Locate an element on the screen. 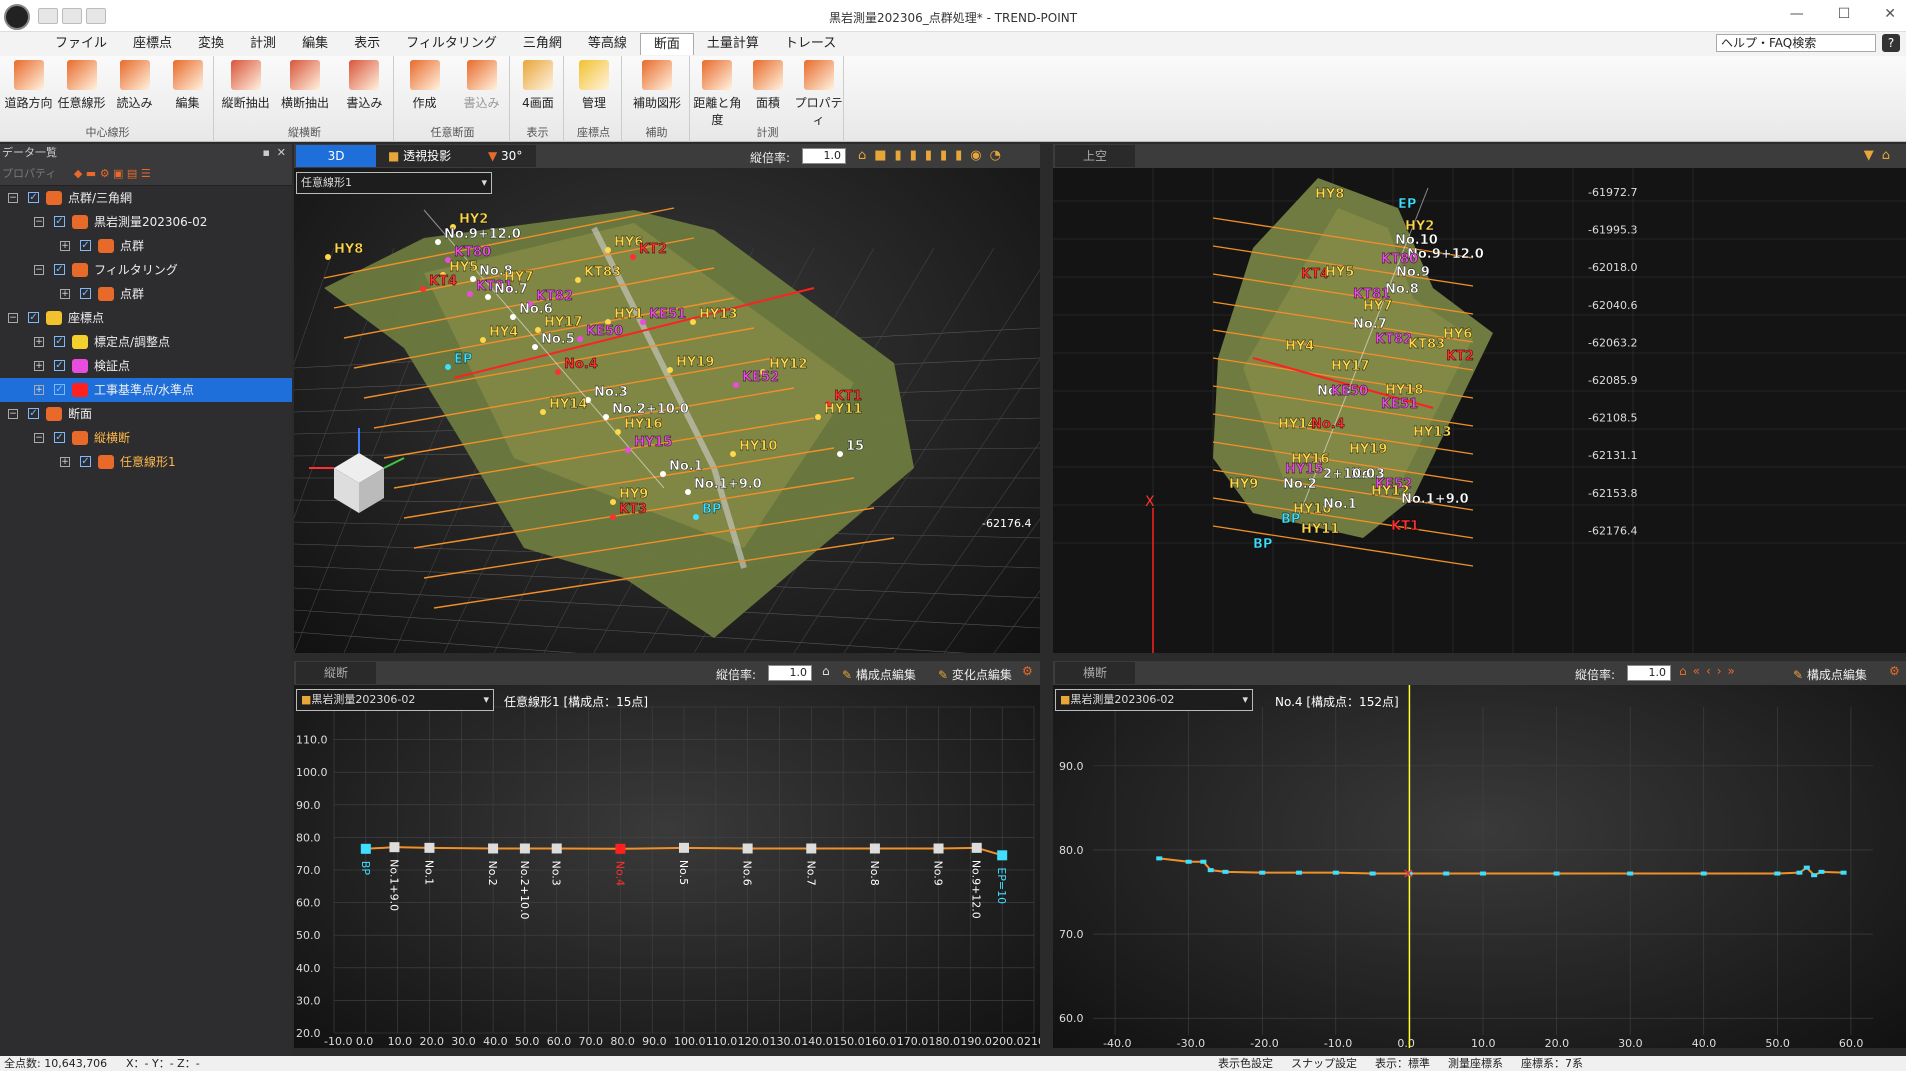  ribbon-tool-0-3: 編集 is located at coordinates (187, 85).